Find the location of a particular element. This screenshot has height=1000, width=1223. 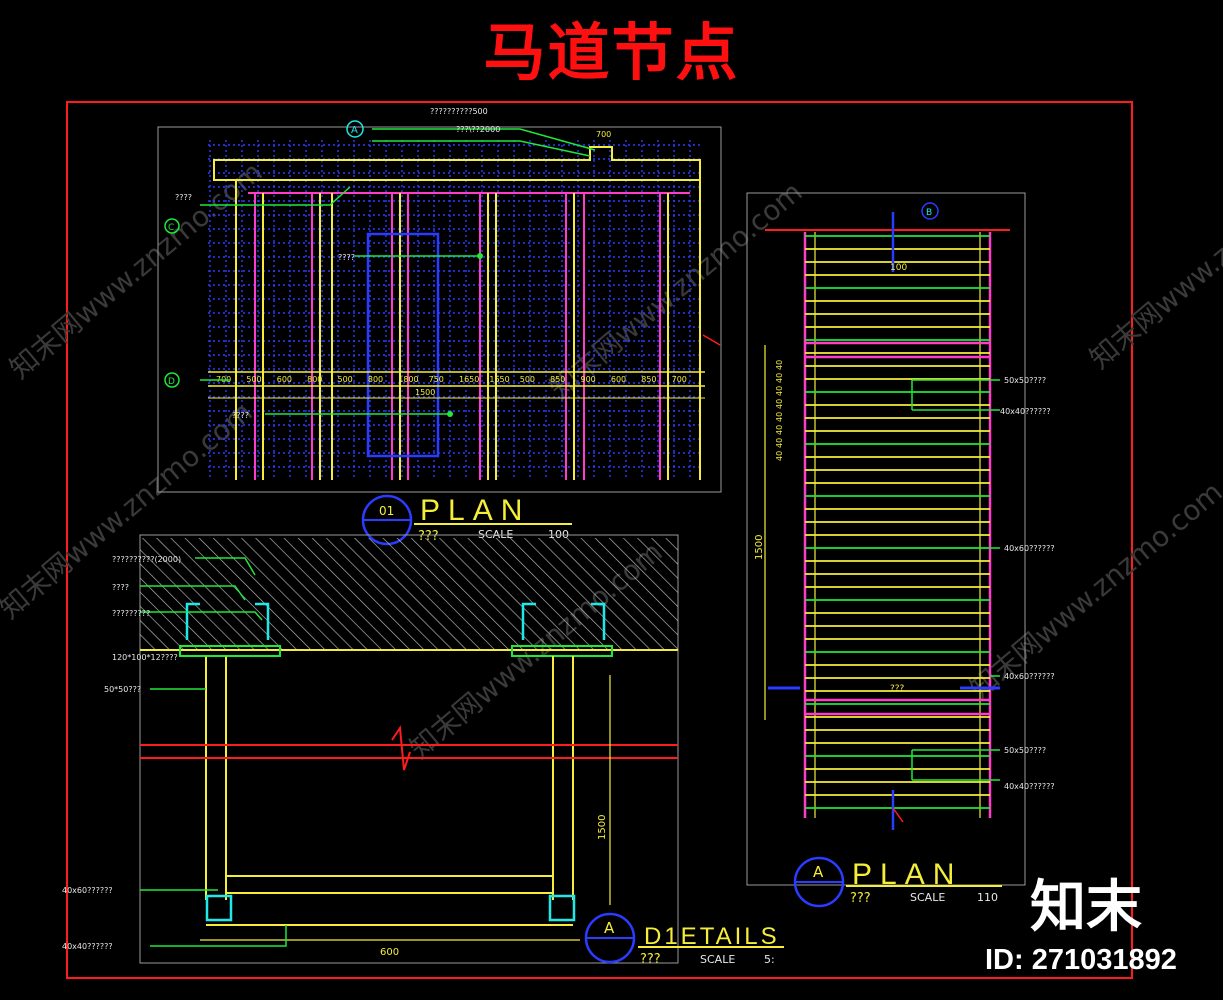

svg-text: C is located at coordinates (171, 228).